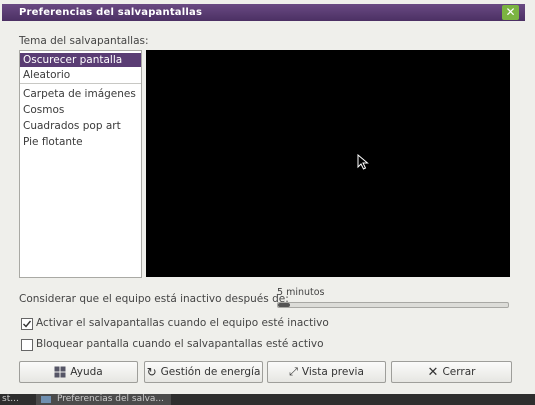 This screenshot has height=405, width=535. What do you see at coordinates (284, 305) in the screenshot?
I see `idle-slider-fill` at bounding box center [284, 305].